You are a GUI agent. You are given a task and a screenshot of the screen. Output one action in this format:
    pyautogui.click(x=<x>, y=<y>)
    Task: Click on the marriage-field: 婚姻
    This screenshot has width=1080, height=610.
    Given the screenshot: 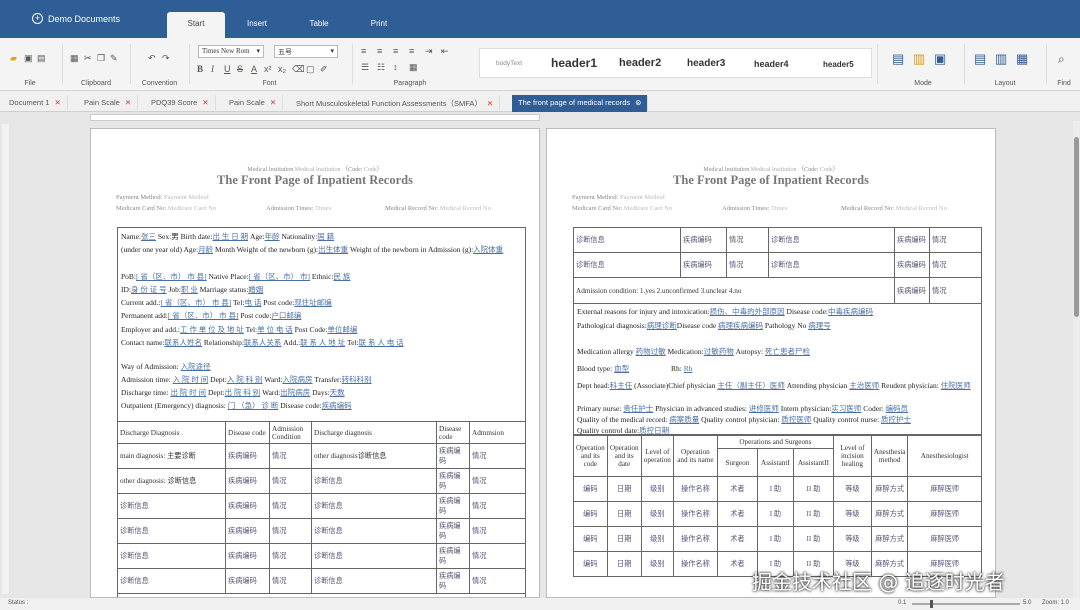 What is the action you would take?
    pyautogui.click(x=255, y=289)
    